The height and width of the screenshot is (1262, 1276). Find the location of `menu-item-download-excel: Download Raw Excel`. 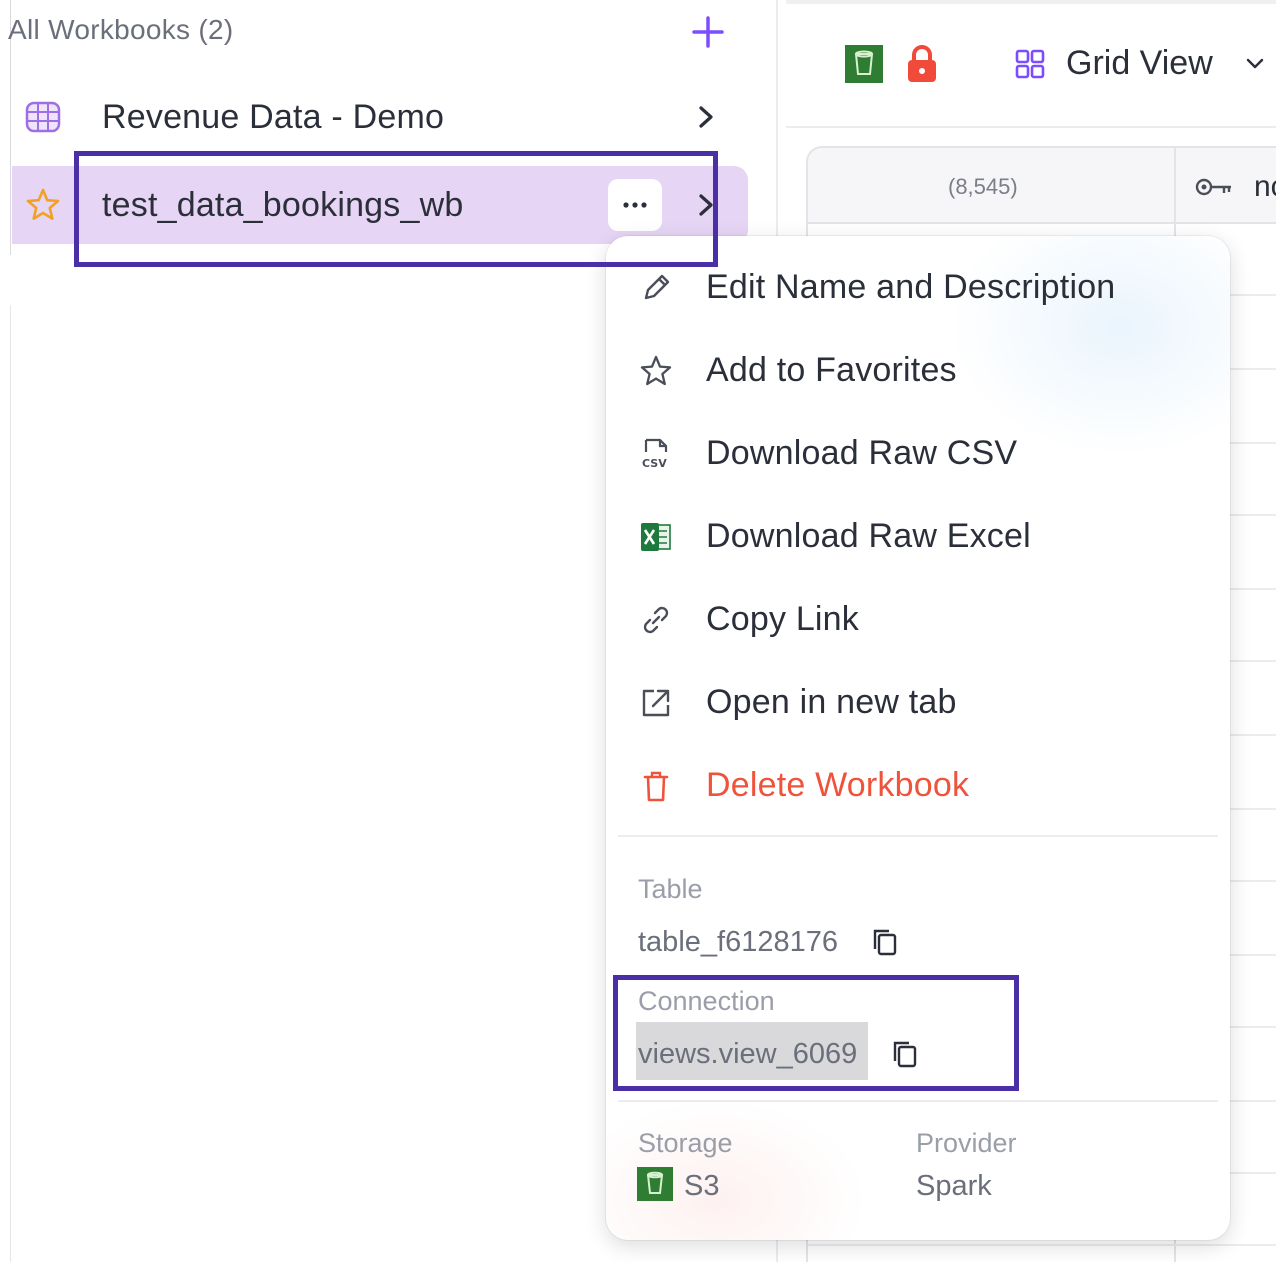

menu-item-download-excel: Download Raw Excel is located at coordinates (918, 539).